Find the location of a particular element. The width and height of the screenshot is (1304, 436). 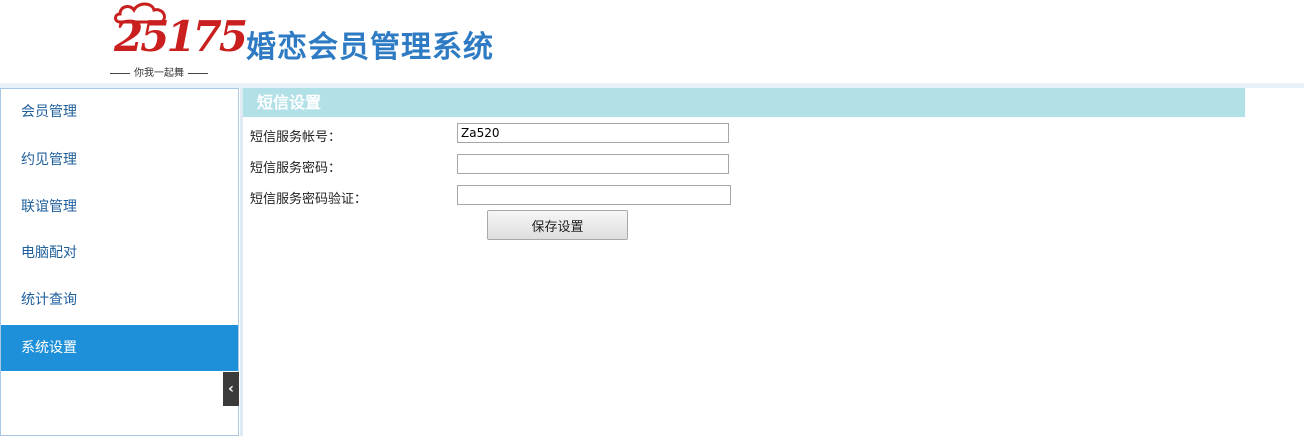

sidebar-item-member-management: 会员管理 is located at coordinates (119, 112).